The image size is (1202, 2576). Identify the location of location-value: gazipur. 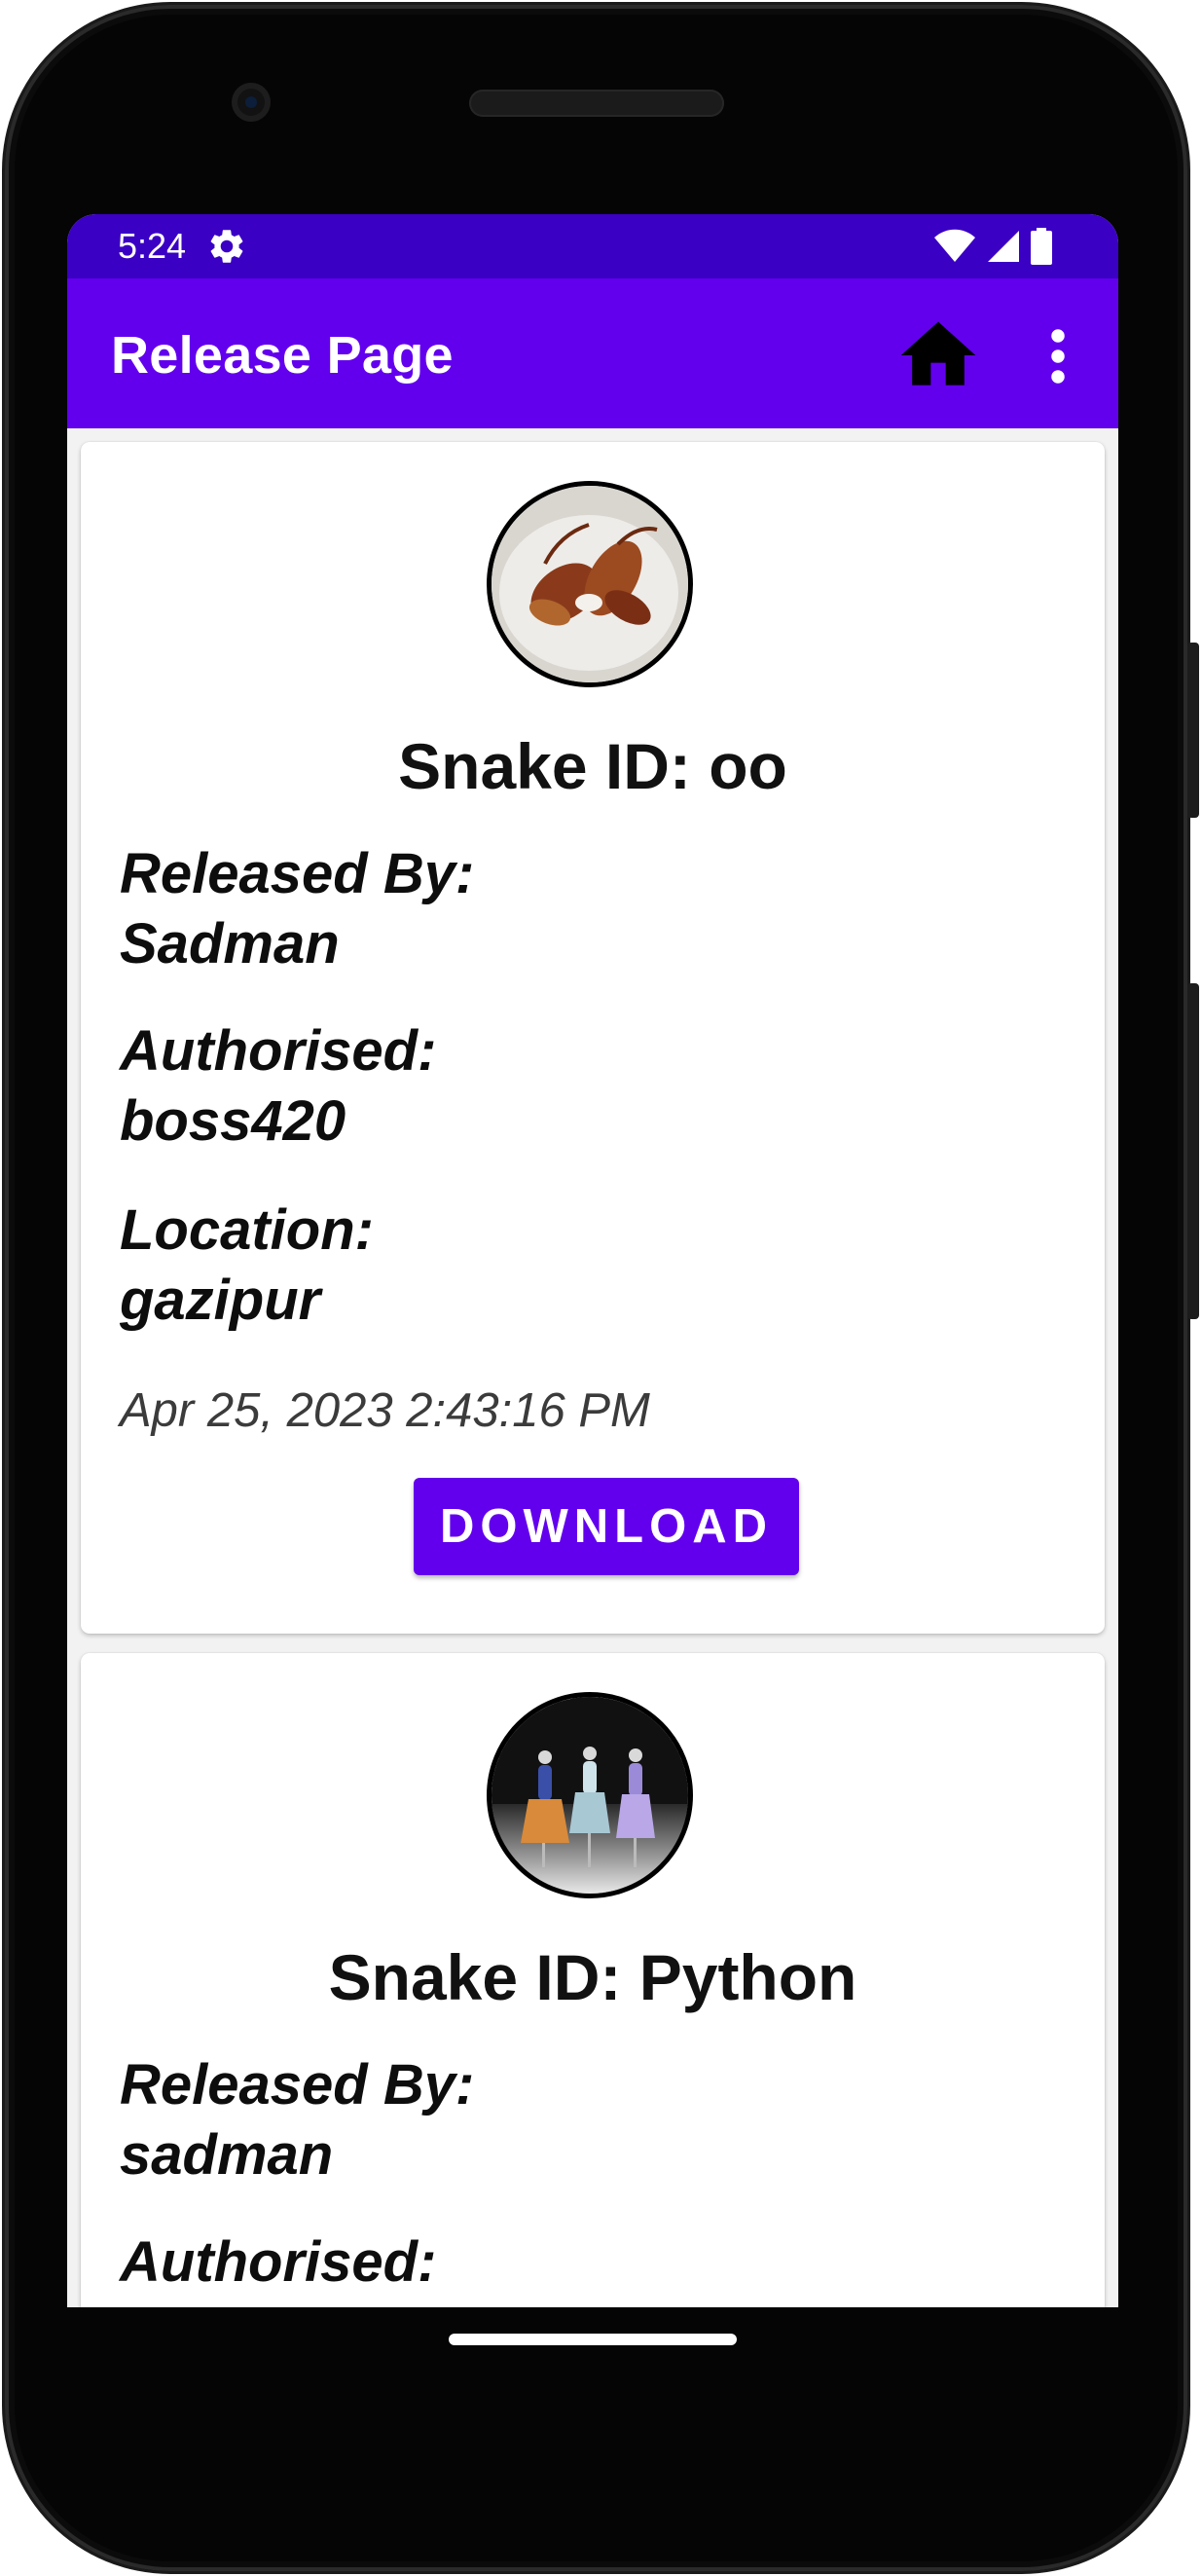
(220, 1300).